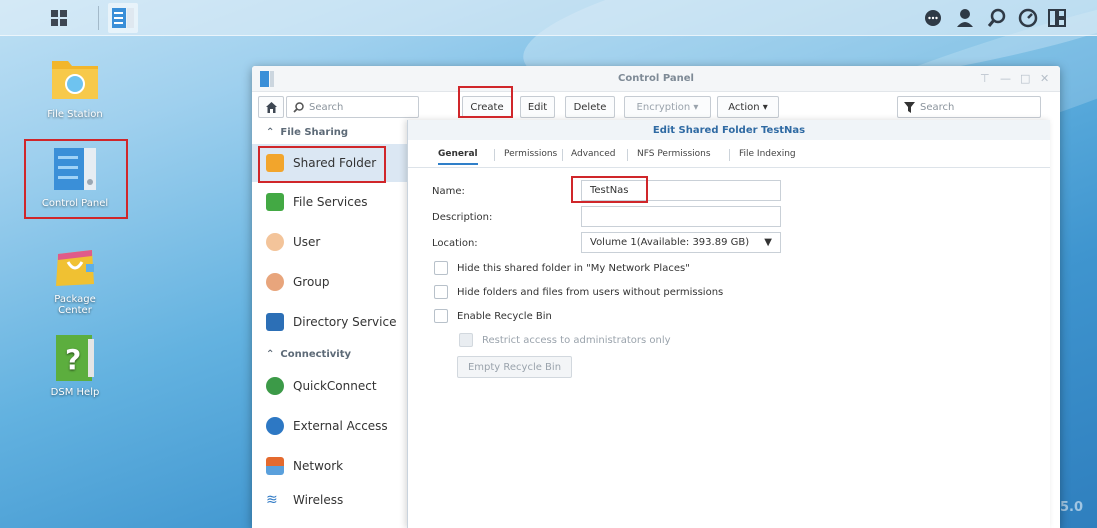 The width and height of the screenshot is (1097, 528). Describe the element at coordinates (345, 322) in the screenshot. I see `sidebar-item-label: Directory Service` at that location.